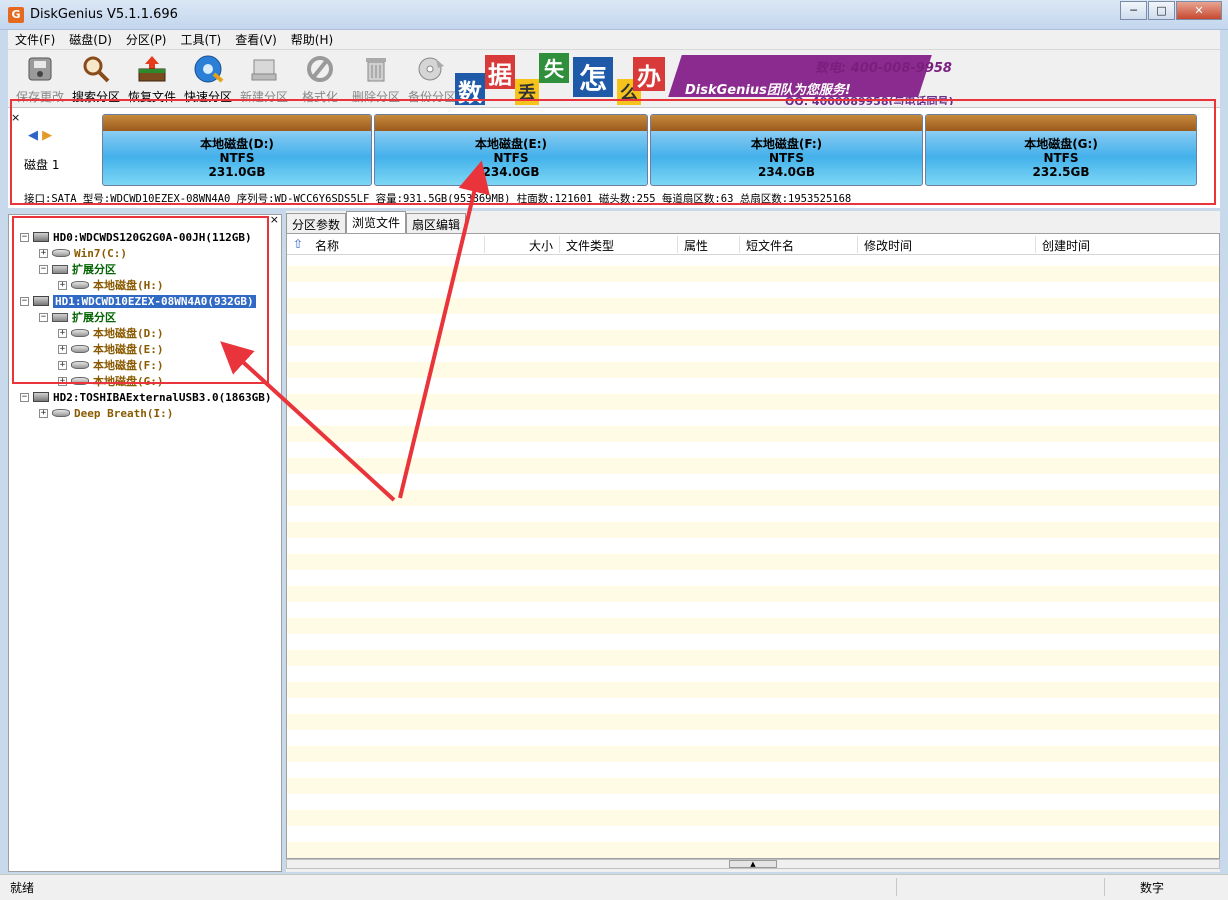 The height and width of the screenshot is (900, 1228). Describe the element at coordinates (152, 69) in the screenshot. I see `recover-box-icon` at that location.